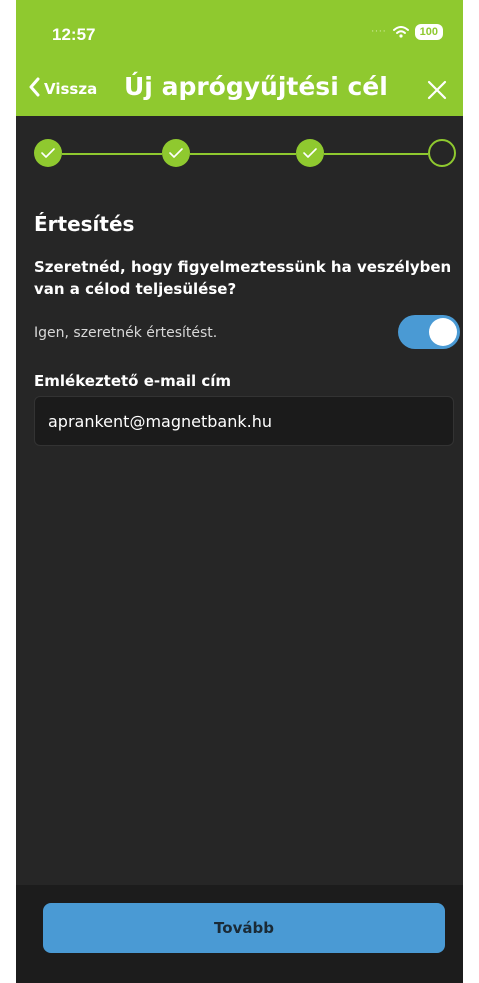  I want to click on status-time: 12:57, so click(74, 34).